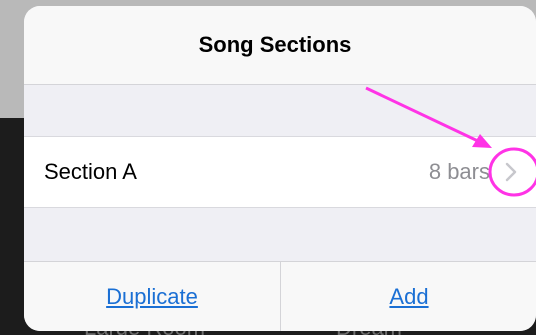 The height and width of the screenshot is (335, 536). What do you see at coordinates (511, 172) in the screenshot?
I see `chevron-right-icon` at bounding box center [511, 172].